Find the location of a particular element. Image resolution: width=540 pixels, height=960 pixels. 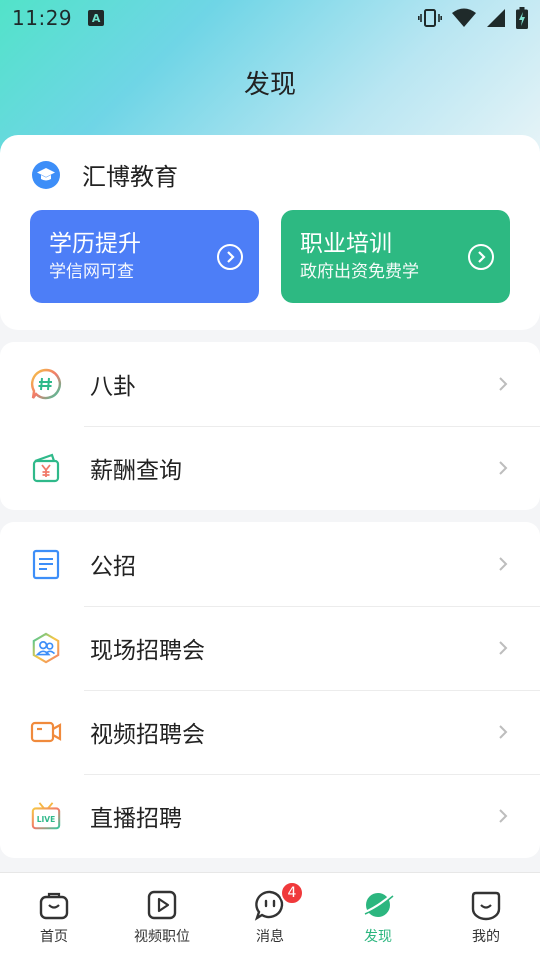

wifi-icon is located at coordinates (464, 17).